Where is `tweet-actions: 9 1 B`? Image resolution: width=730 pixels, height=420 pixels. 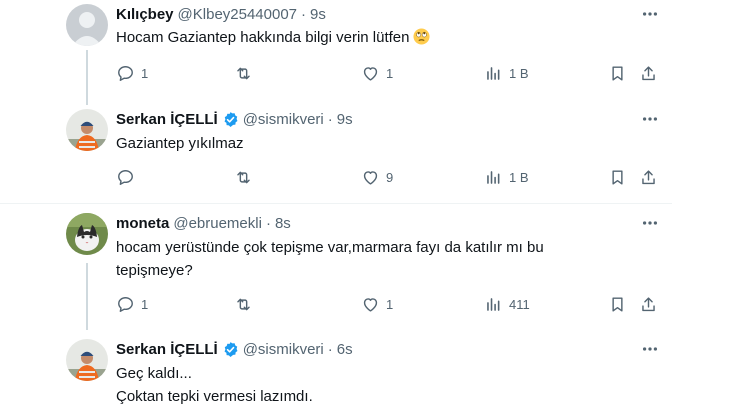
tweet-actions: 9 1 B is located at coordinates (389, 177).